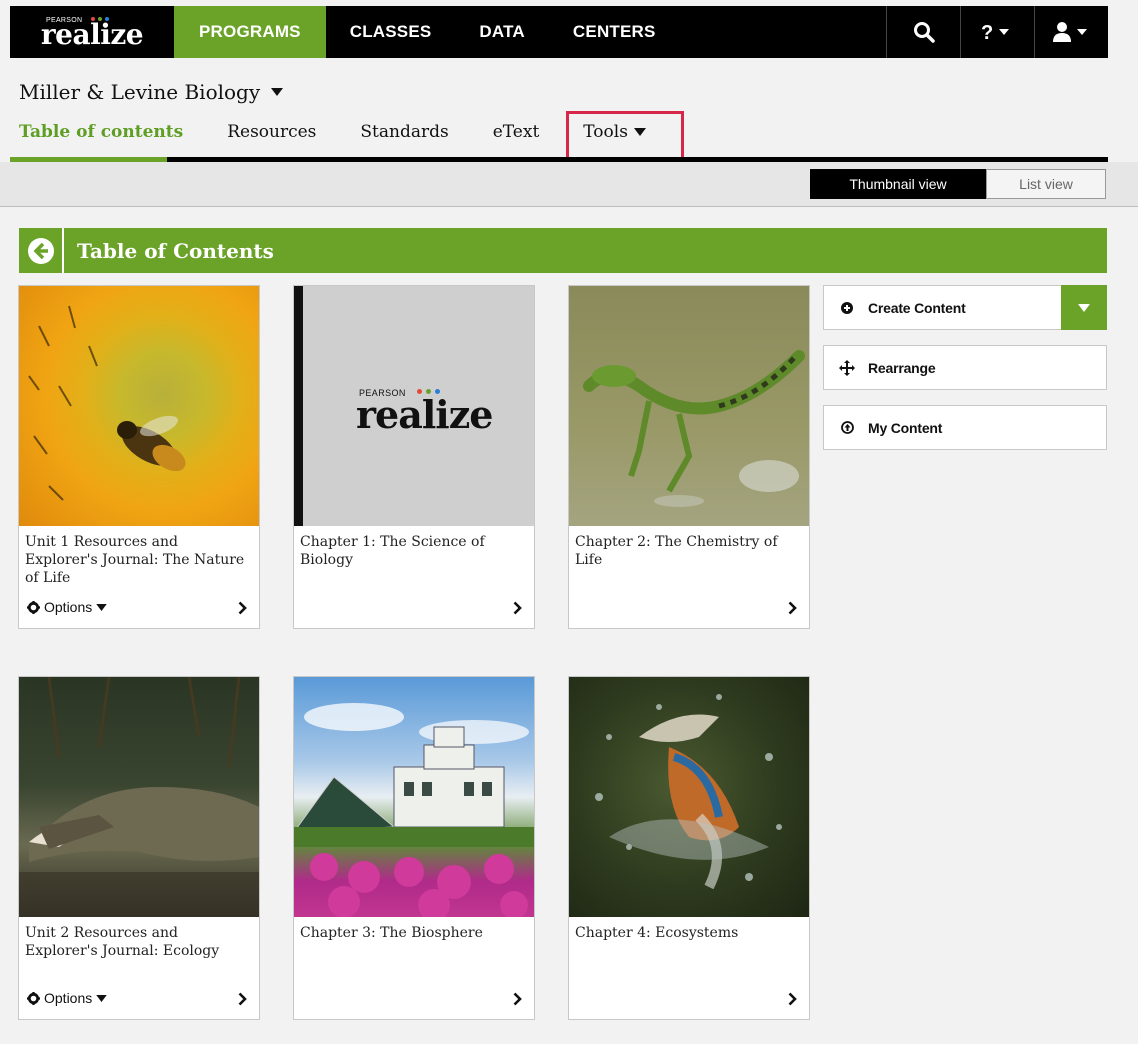 This screenshot has width=1138, height=1044. I want to click on realize-logo: PEARSON realize, so click(92, 32).